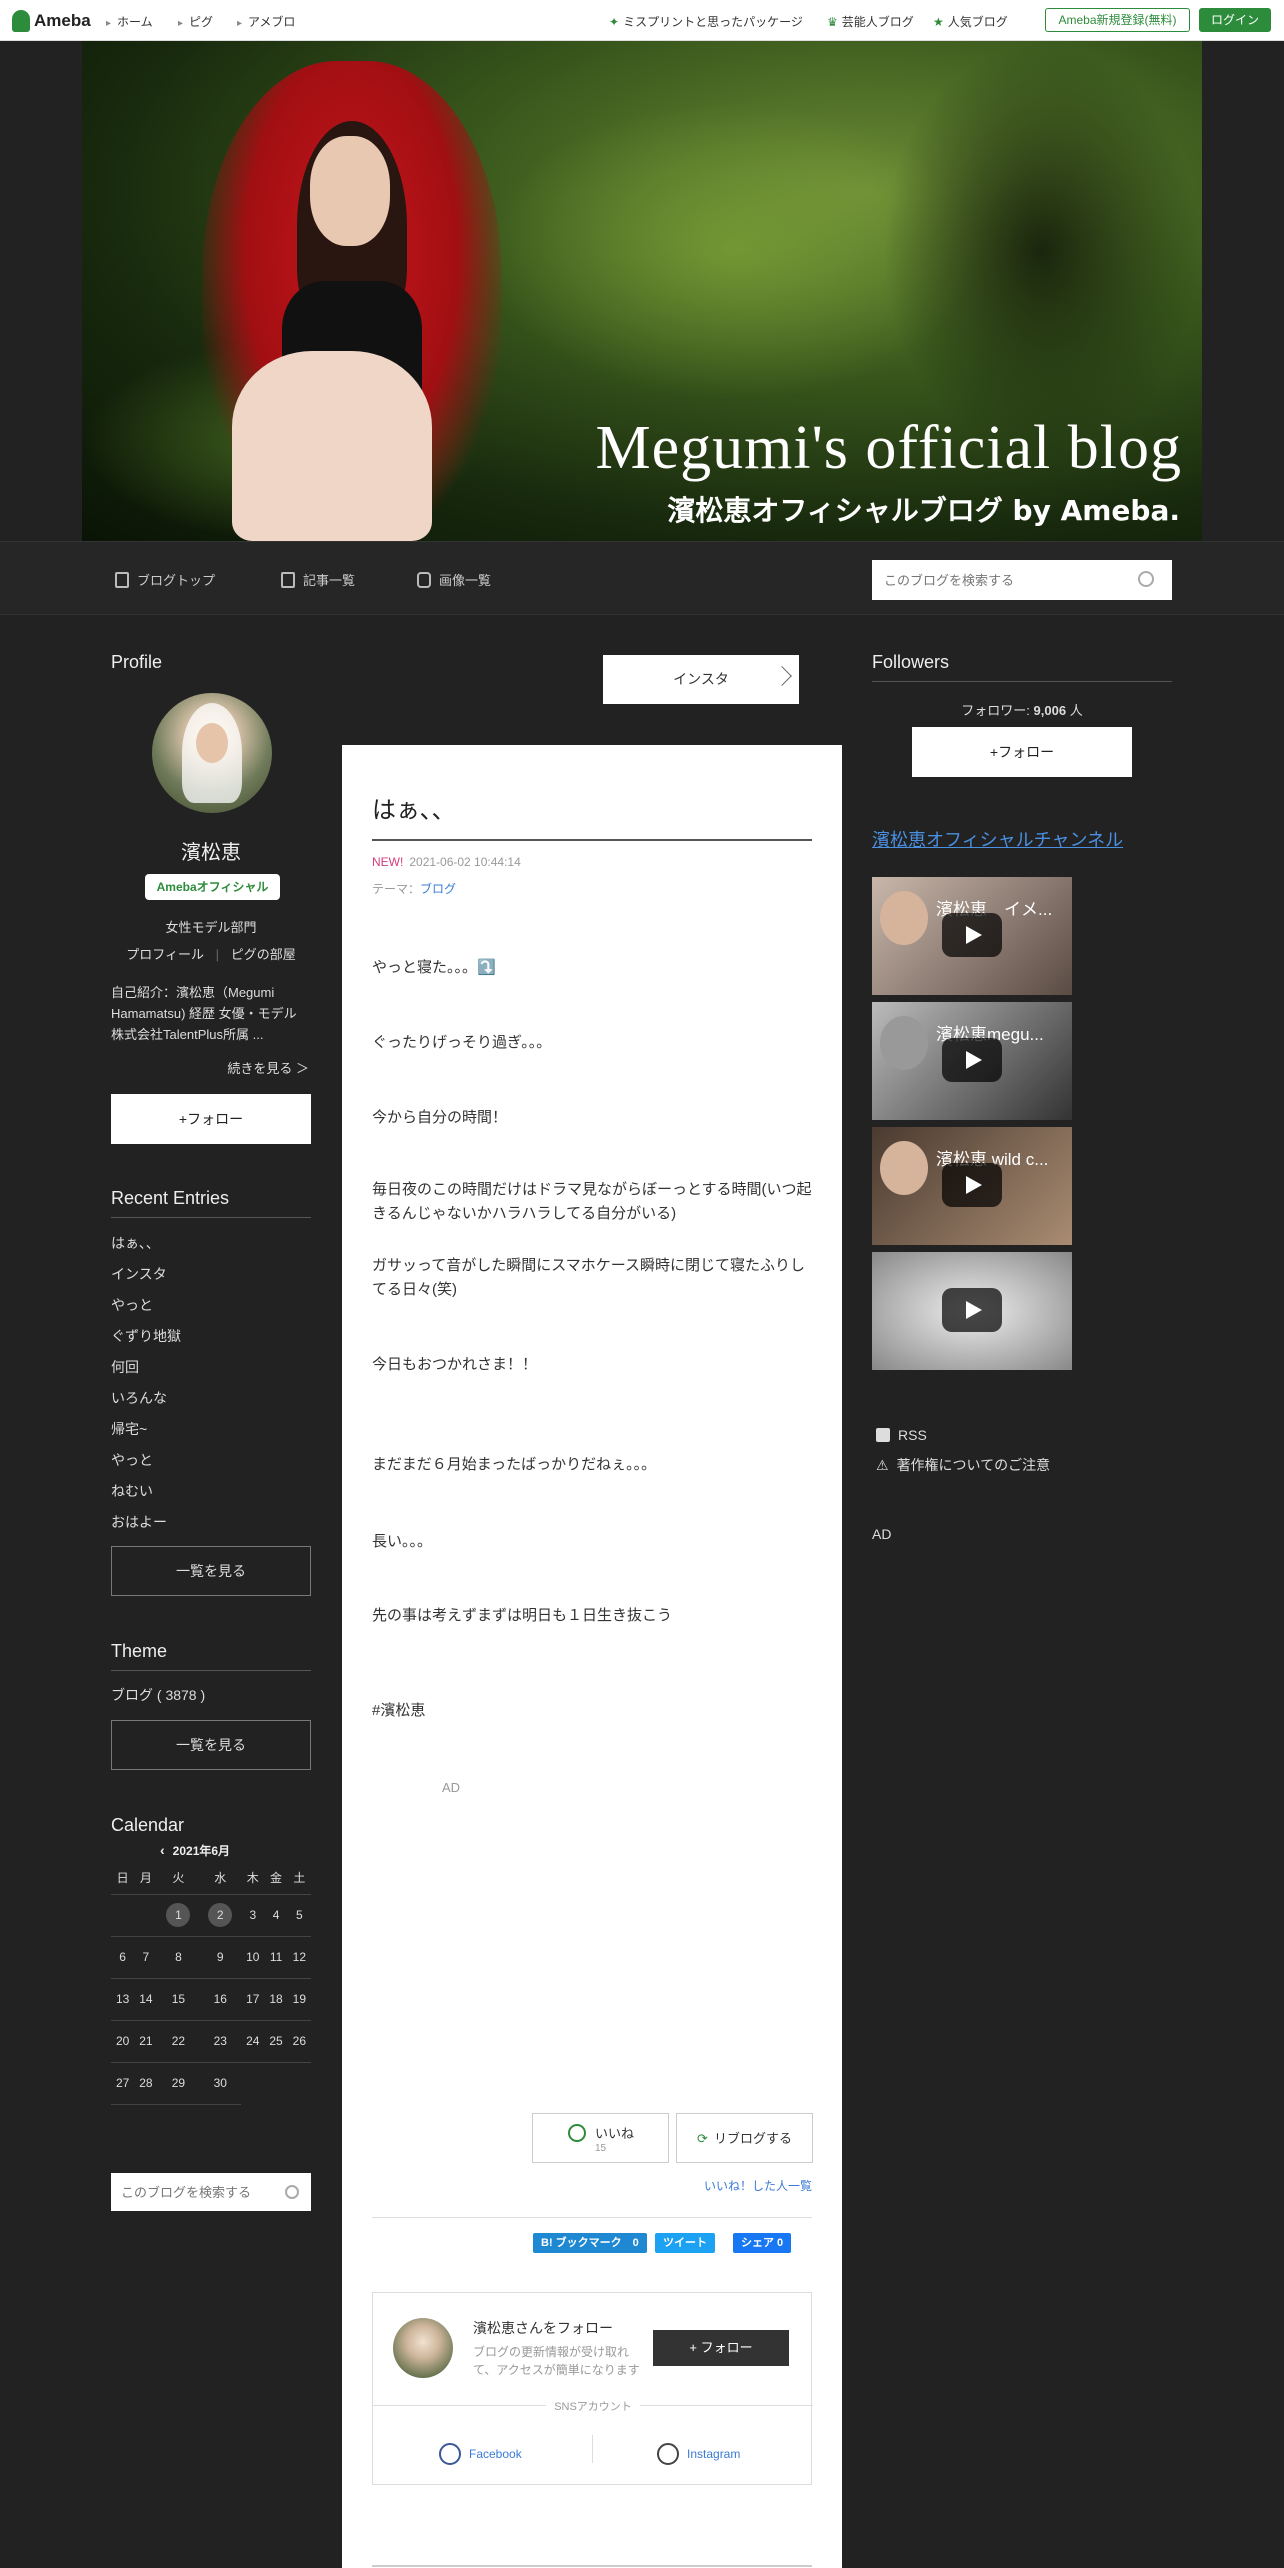  I want to click on calendar-day: 27, so click(123, 2083).